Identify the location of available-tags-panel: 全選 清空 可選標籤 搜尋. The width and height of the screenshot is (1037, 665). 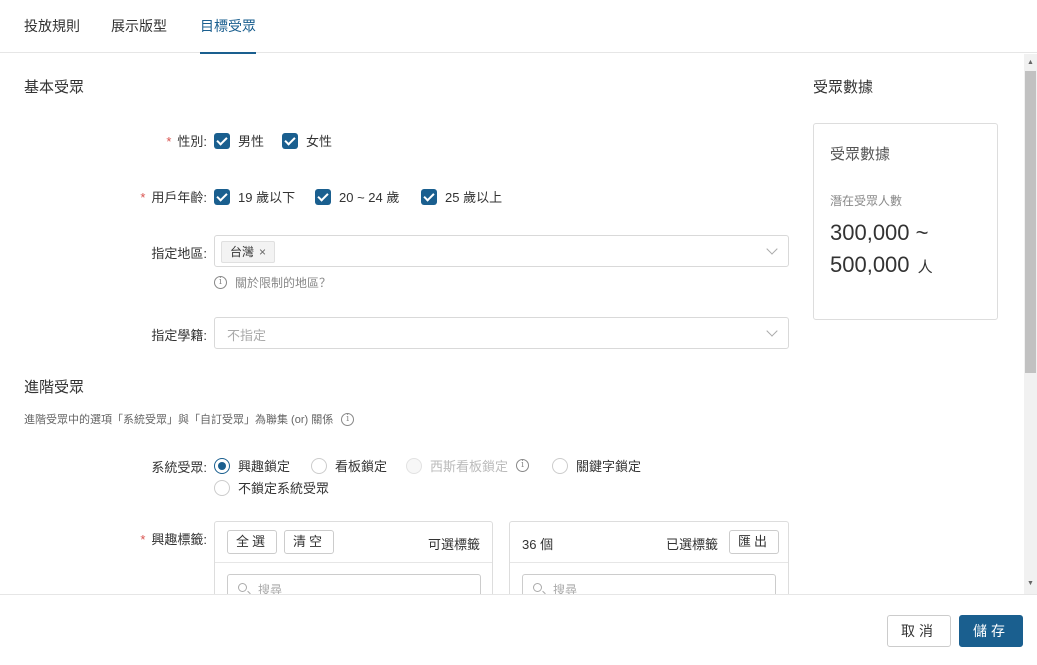
(353, 557).